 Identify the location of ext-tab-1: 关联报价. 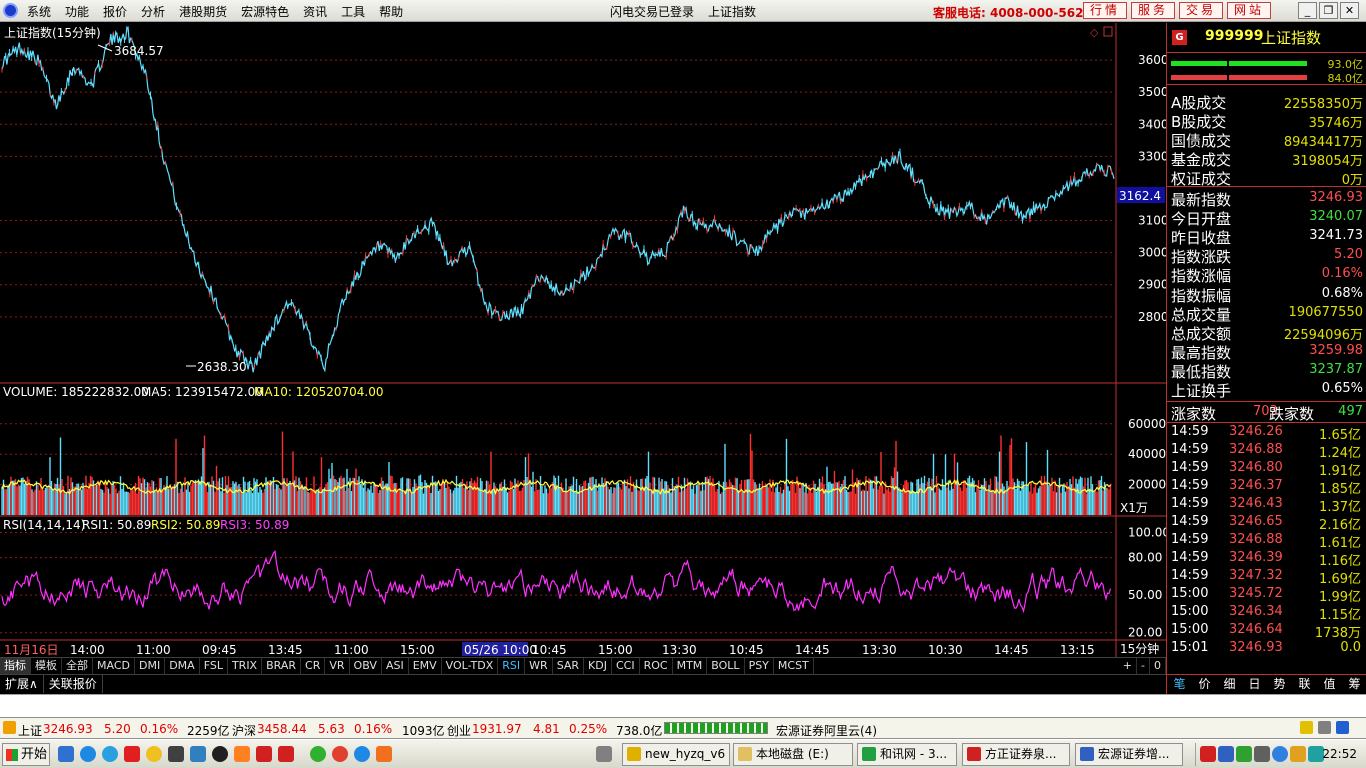
(73, 684).